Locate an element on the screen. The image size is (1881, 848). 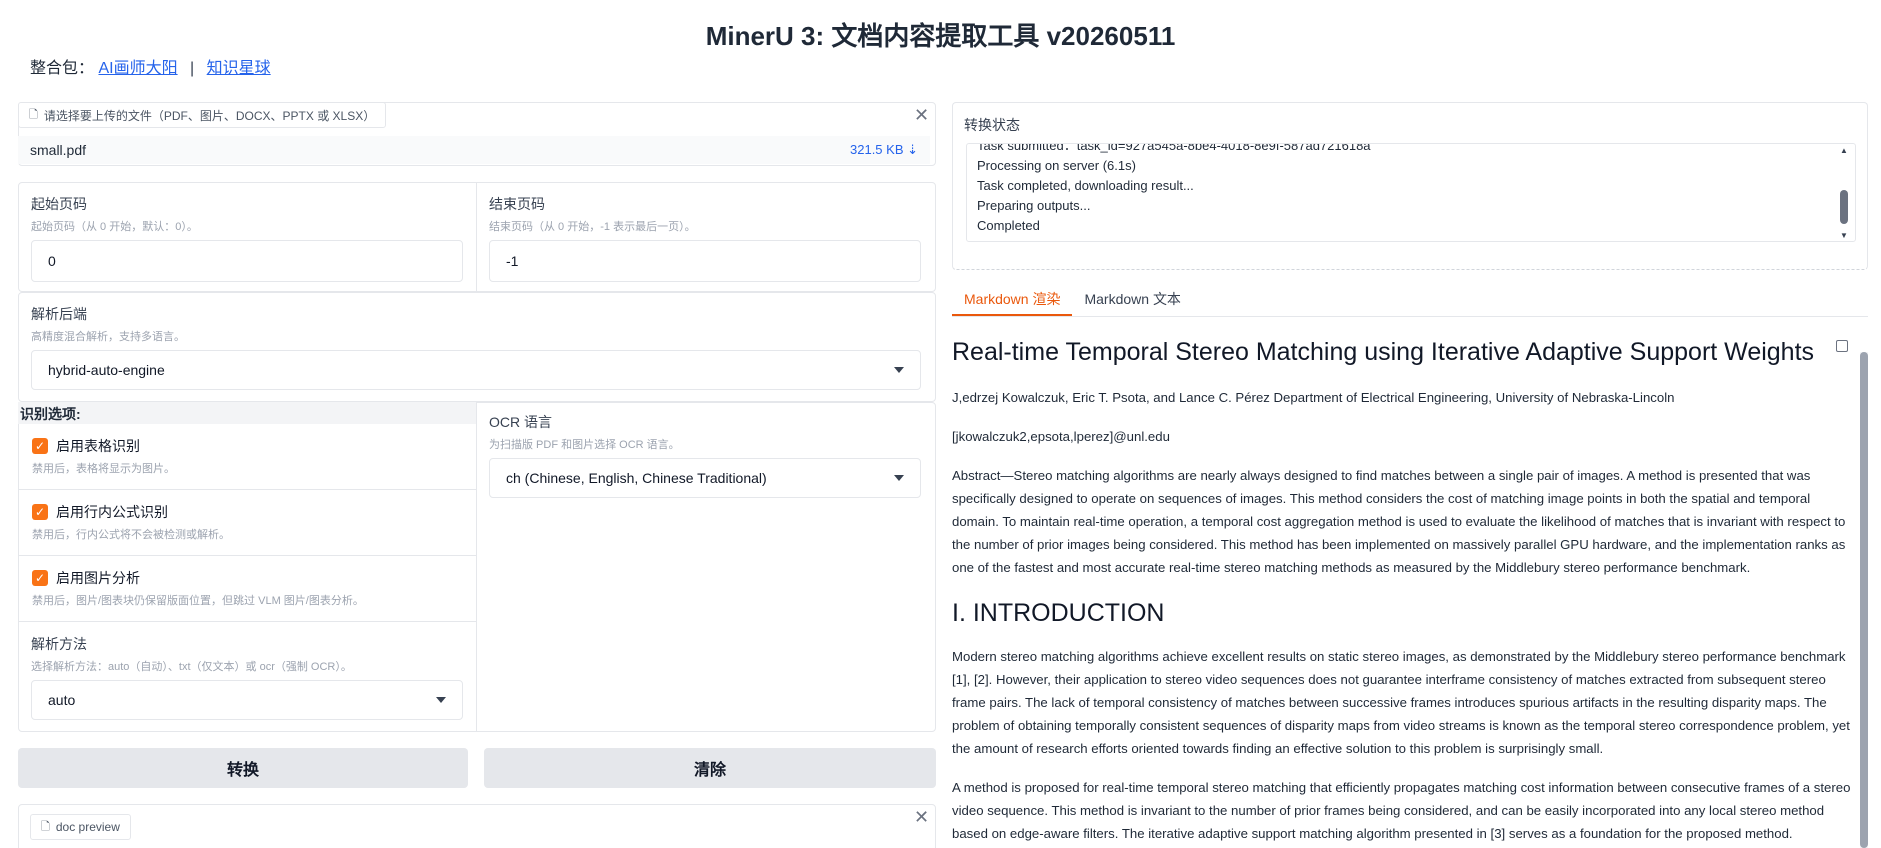
method-hint: 选择解析方法：auto（自动）、txt（仅文本）或 ocr（强制 OCR）。 is located at coordinates (191, 667).